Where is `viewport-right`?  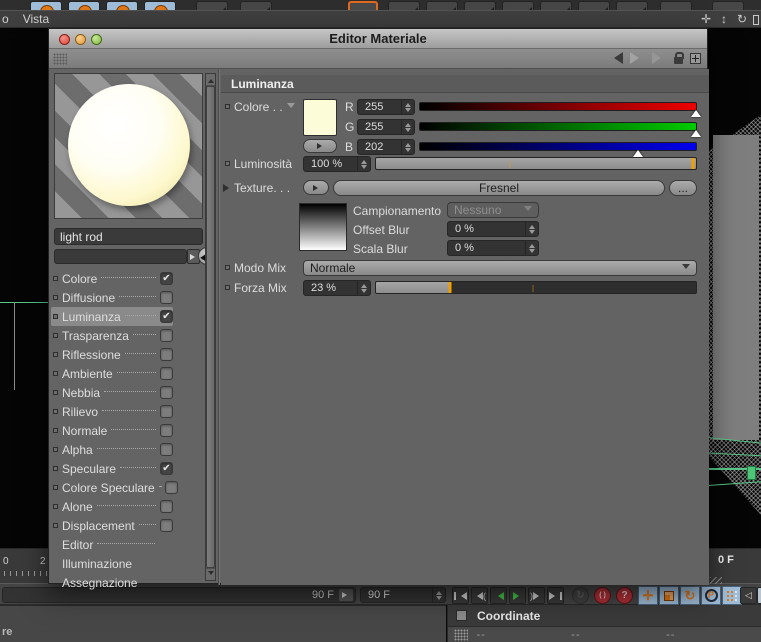
viewport-right is located at coordinates (734, 288).